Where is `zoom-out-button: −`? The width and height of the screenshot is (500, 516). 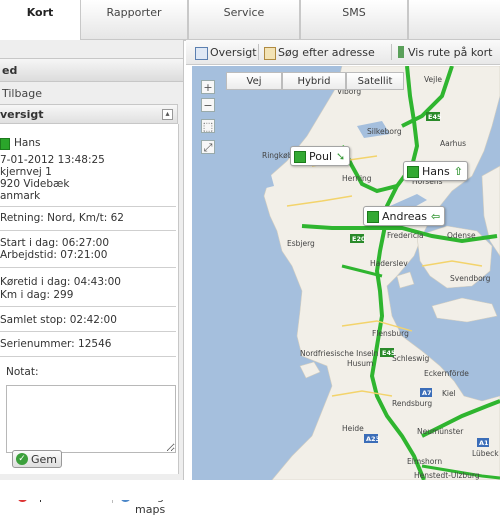
zoom-out-button: − is located at coordinates (208, 105).